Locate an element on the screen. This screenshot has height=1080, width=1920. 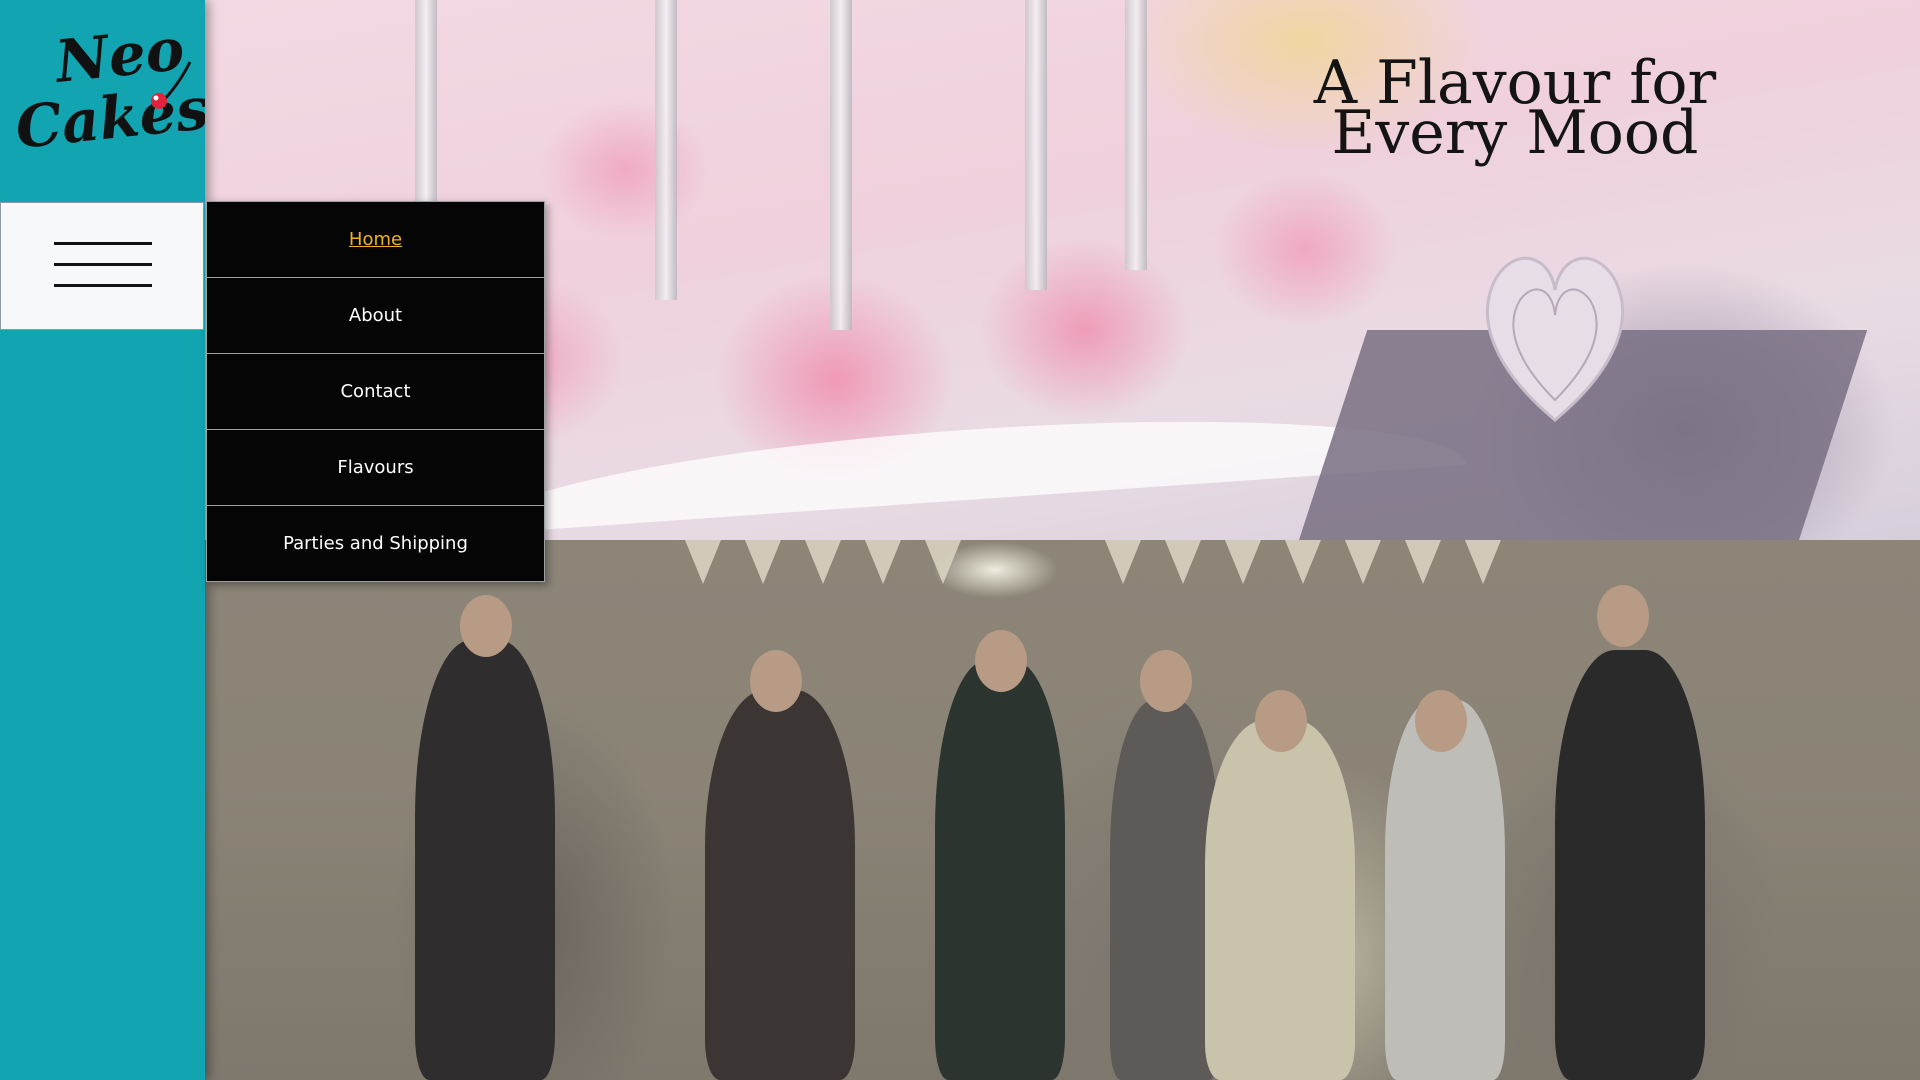
nav-item-label: Home is located at coordinates (375, 239).